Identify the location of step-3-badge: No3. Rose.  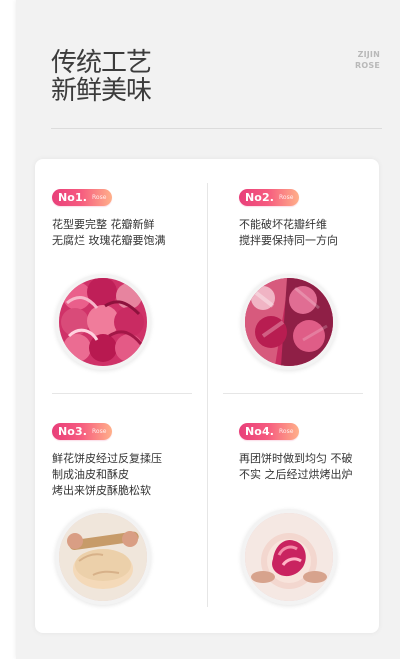
(82, 431).